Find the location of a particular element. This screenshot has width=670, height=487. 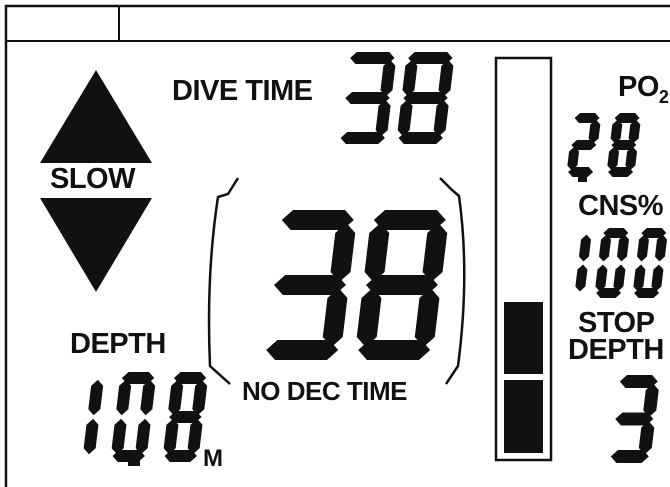

po2-label: PO2 is located at coordinates (643, 89).